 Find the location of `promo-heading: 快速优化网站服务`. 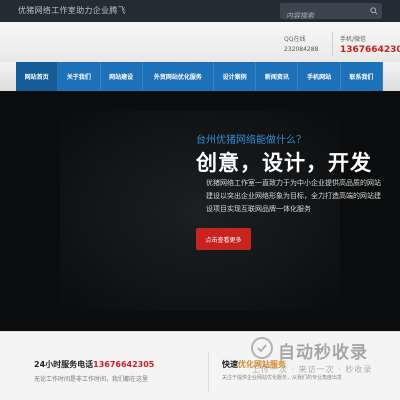

promo-heading: 快速优化网站服务 is located at coordinates (254, 364).